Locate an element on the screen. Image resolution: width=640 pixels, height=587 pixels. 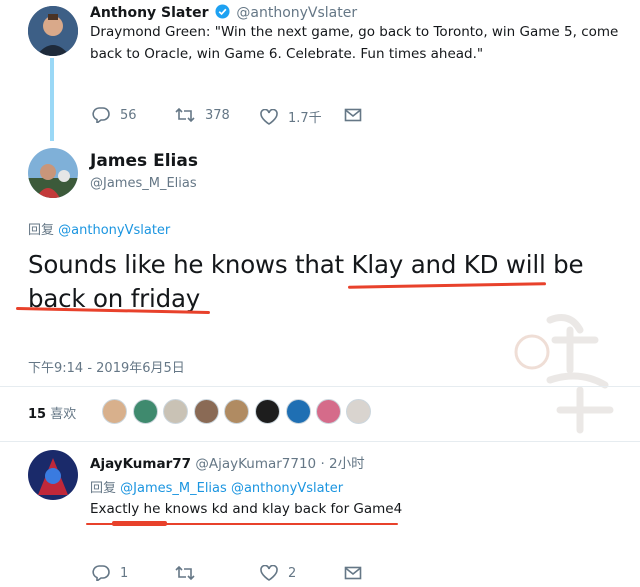
likes-count: 15 is located at coordinates (37, 414).